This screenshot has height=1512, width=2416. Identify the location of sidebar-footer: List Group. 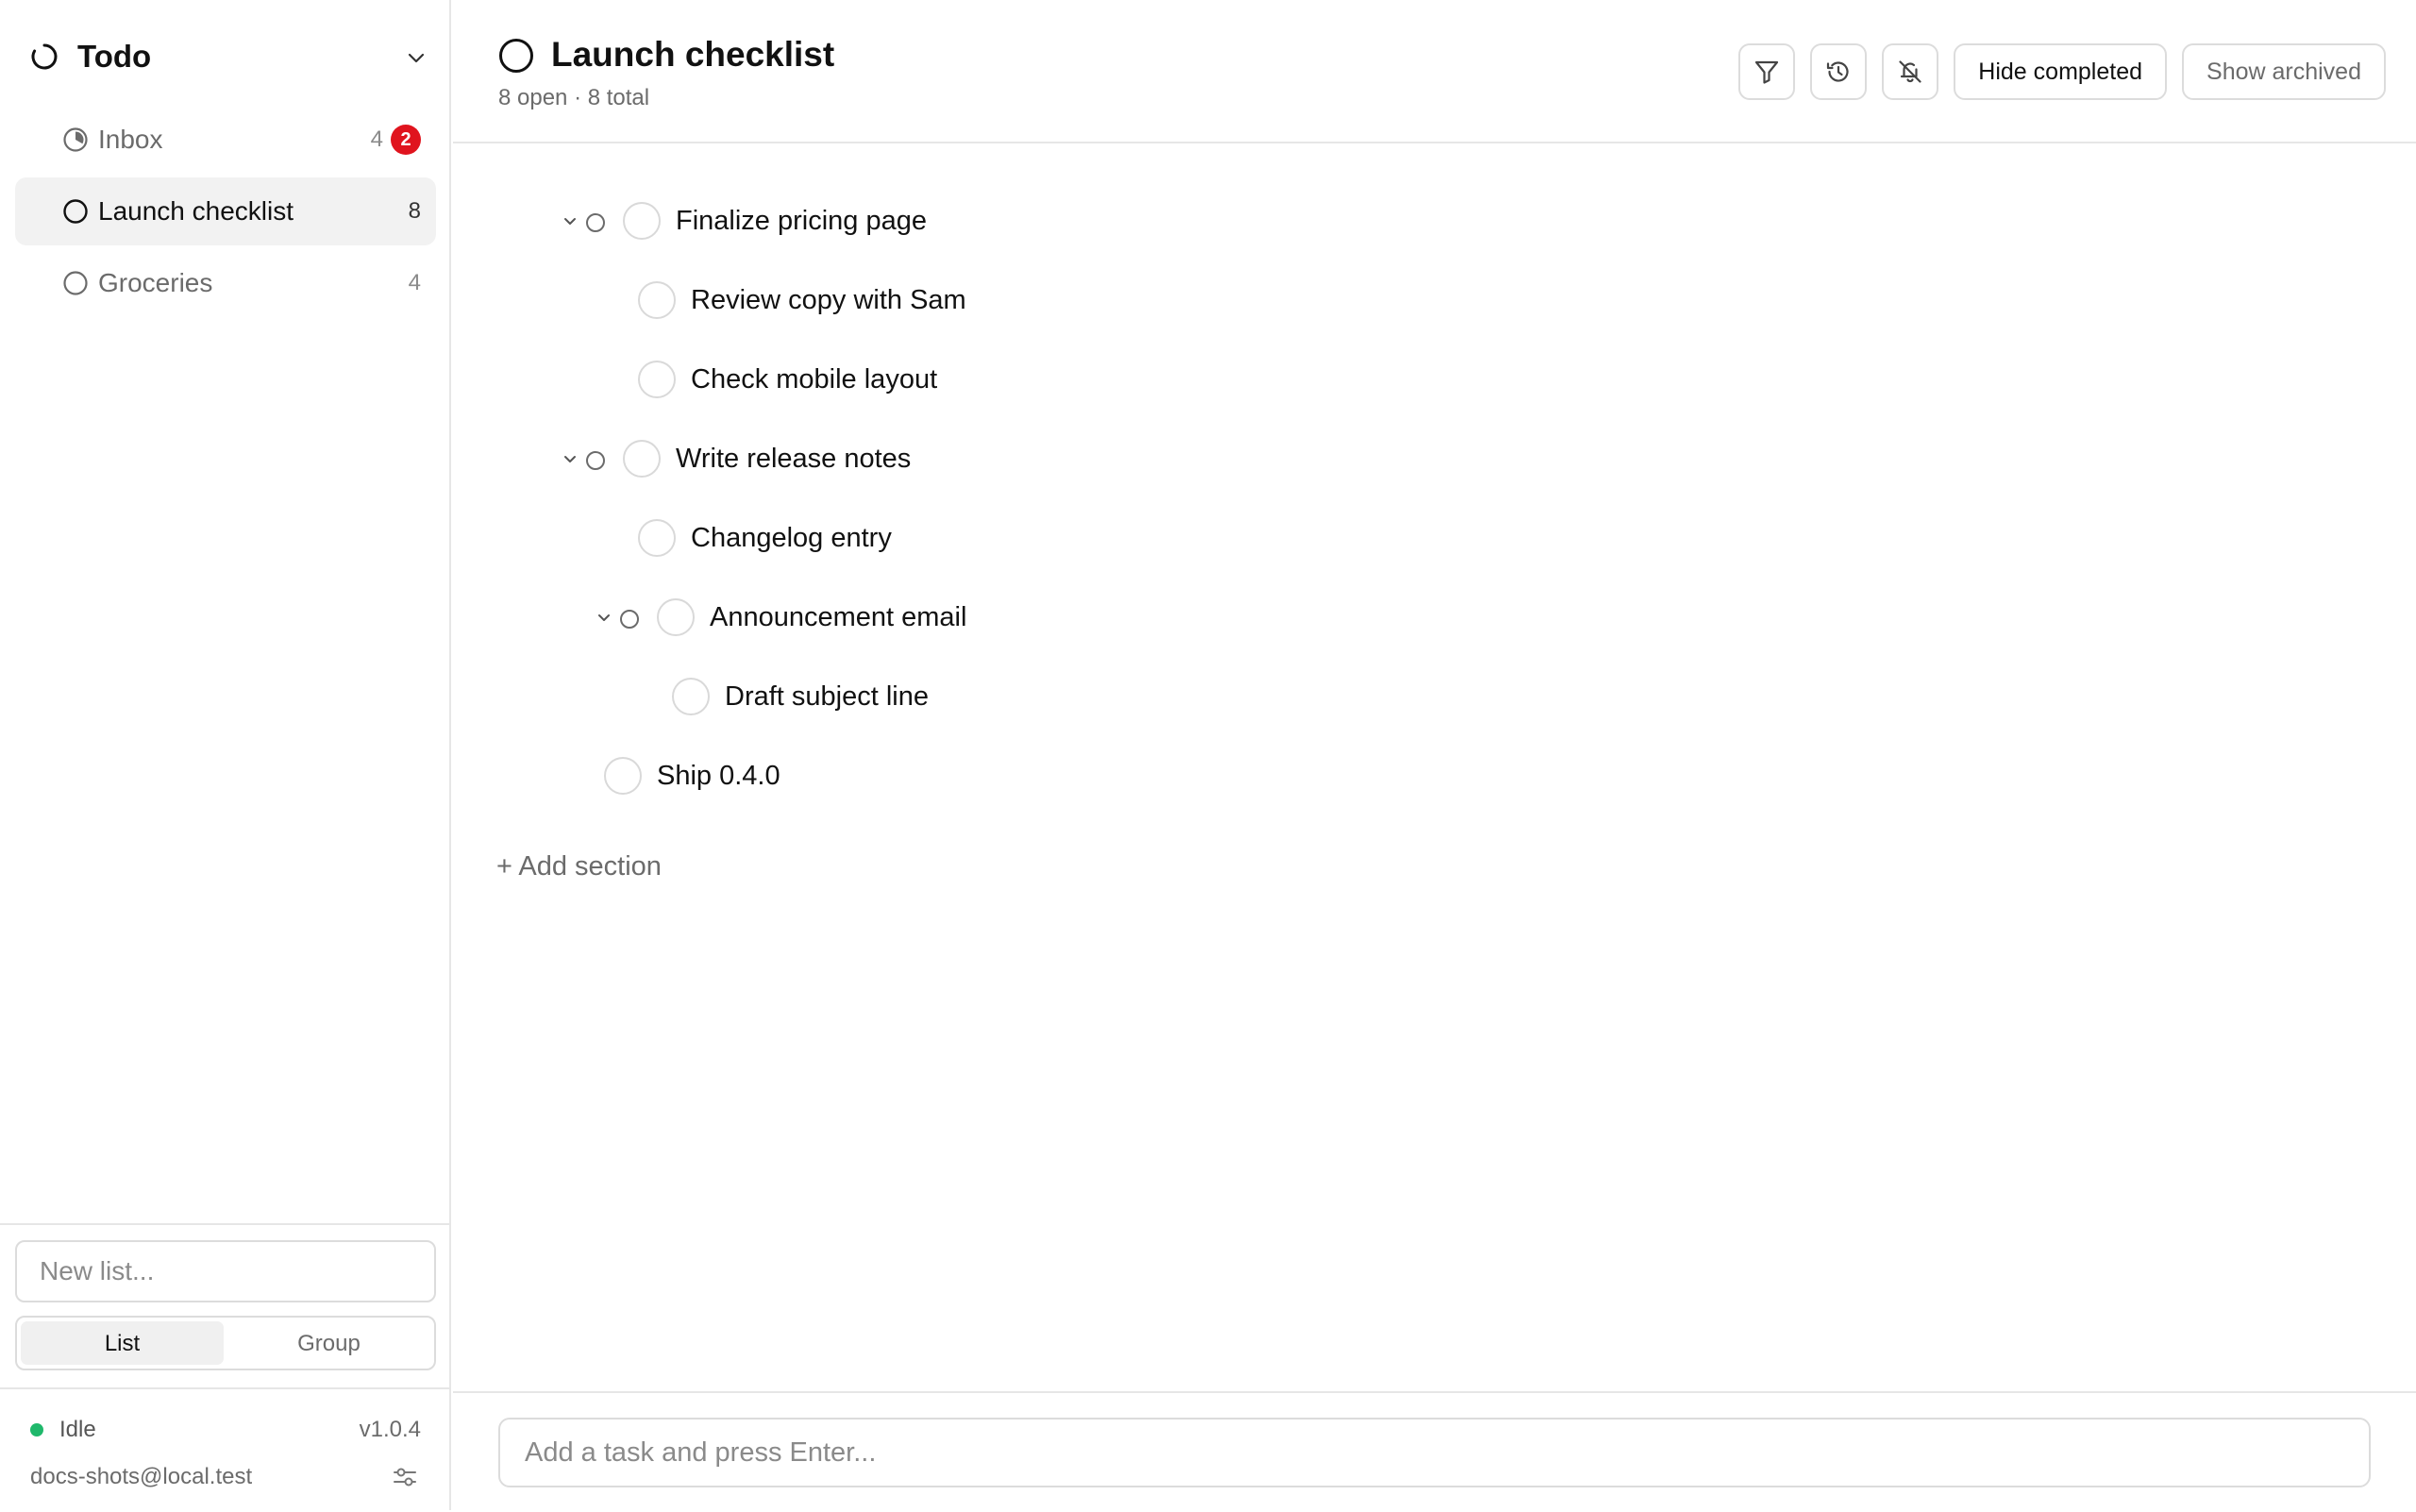
(226, 1296).